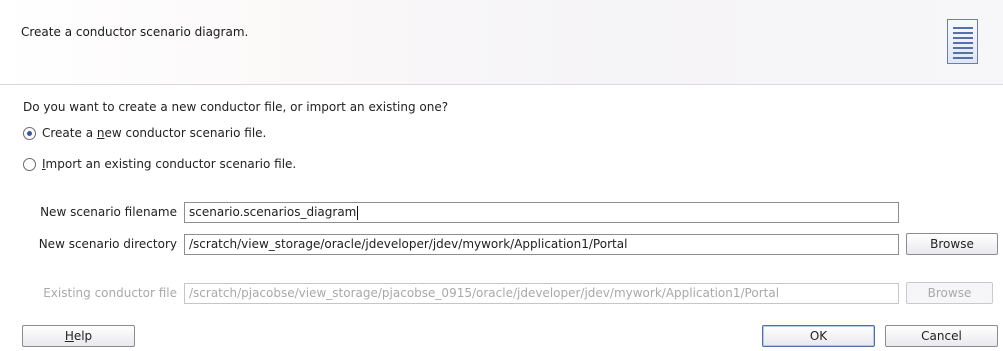 The image size is (1003, 351). What do you see at coordinates (78, 336) in the screenshot?
I see `help-button: Help` at bounding box center [78, 336].